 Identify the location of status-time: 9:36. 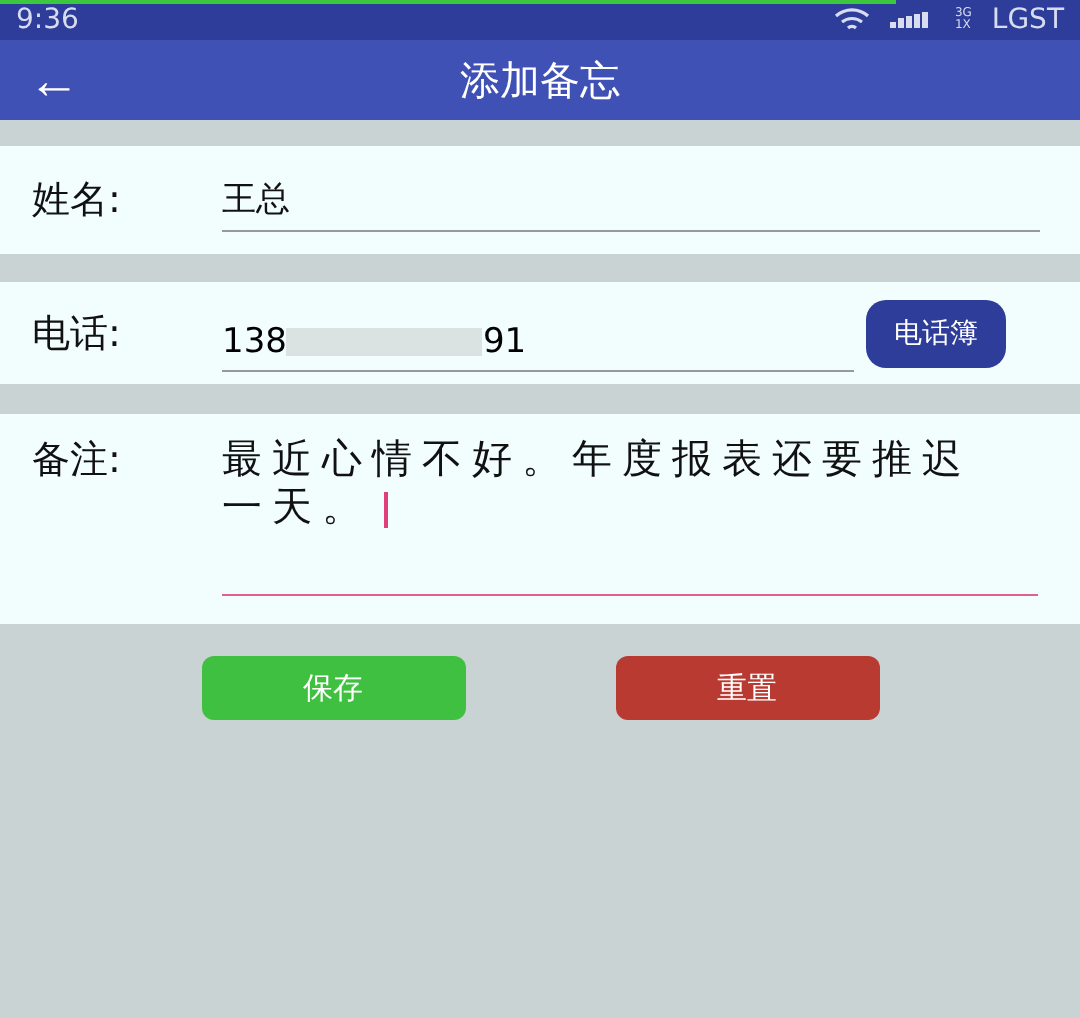
(47, 20).